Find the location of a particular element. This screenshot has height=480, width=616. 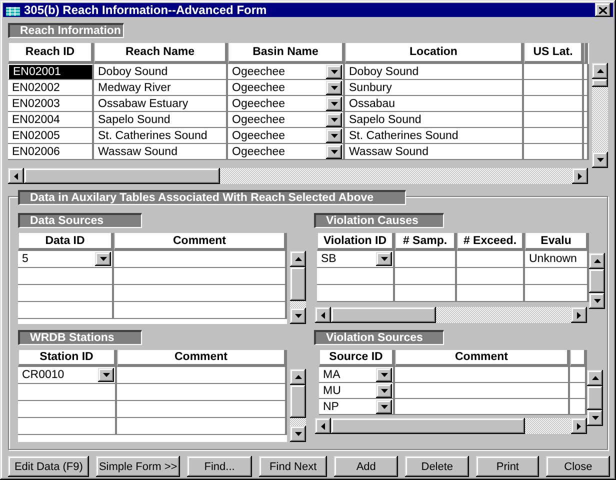

table-cell: MA is located at coordinates (357, 375).